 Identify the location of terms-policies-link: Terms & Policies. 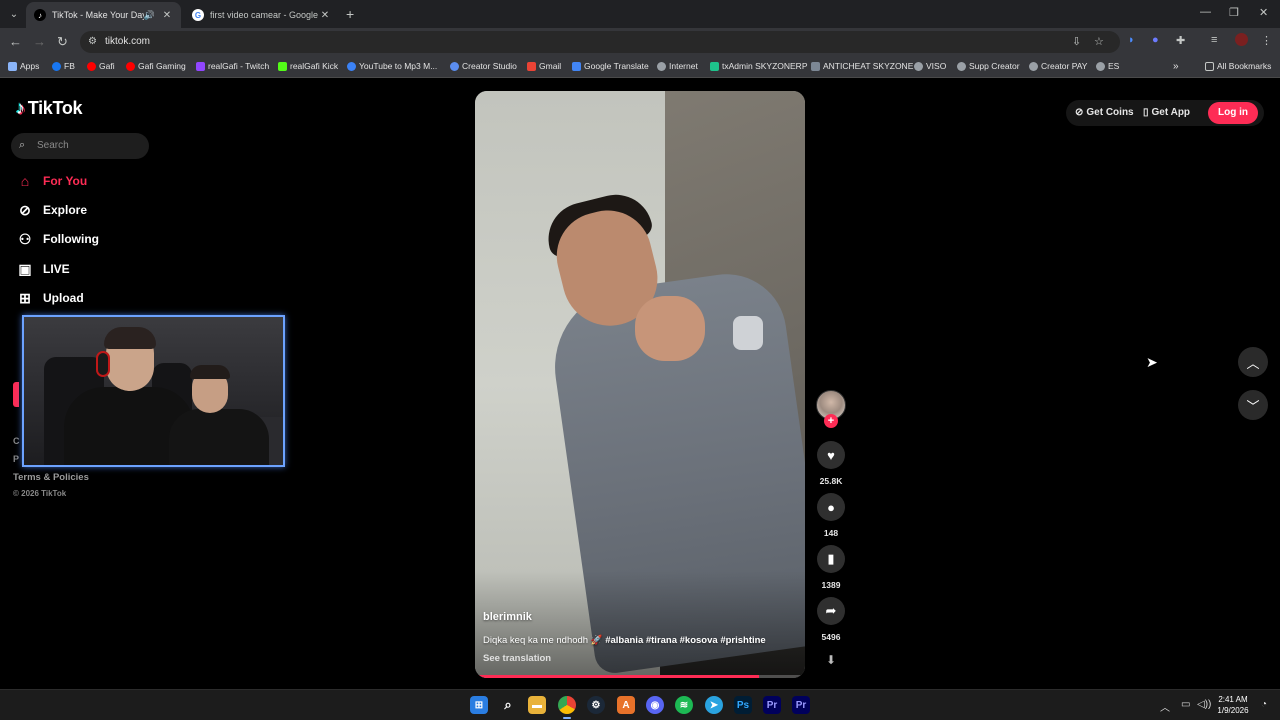
(51, 477).